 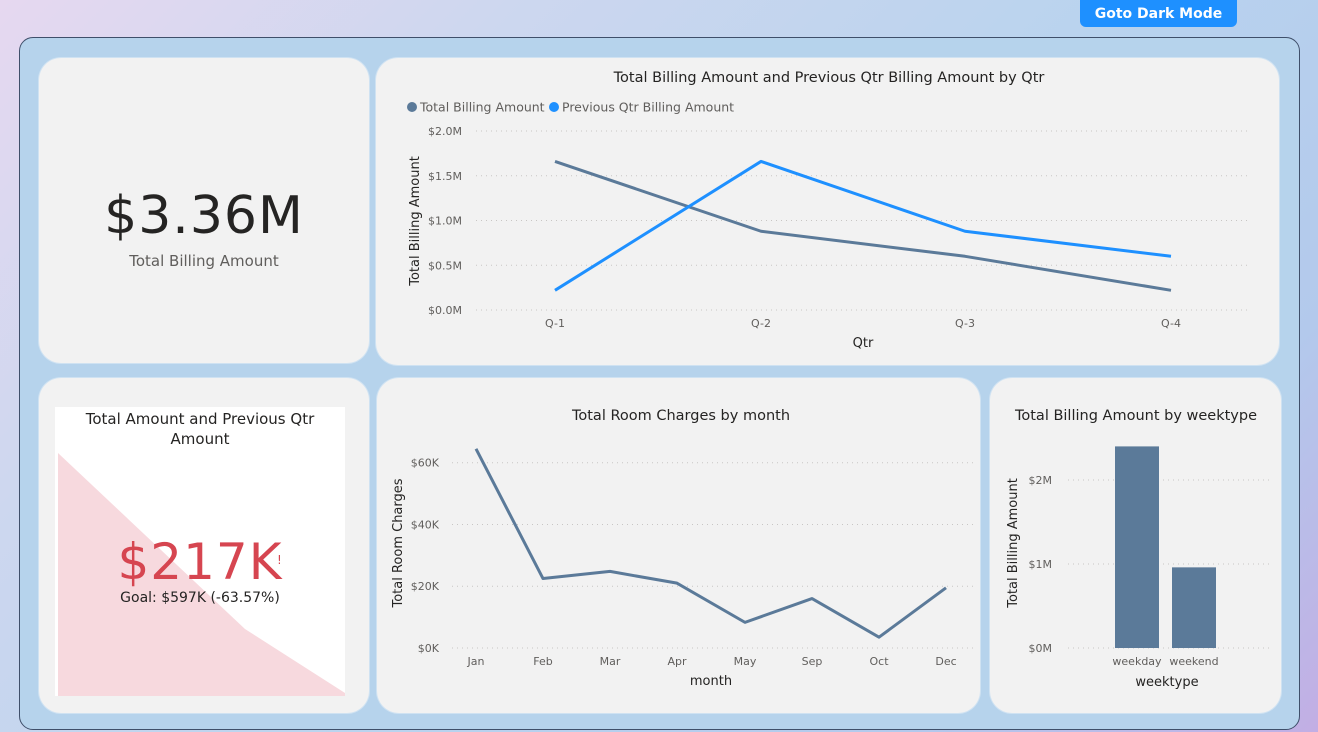 I want to click on y-tick-label: $0K, so click(x=429, y=648).